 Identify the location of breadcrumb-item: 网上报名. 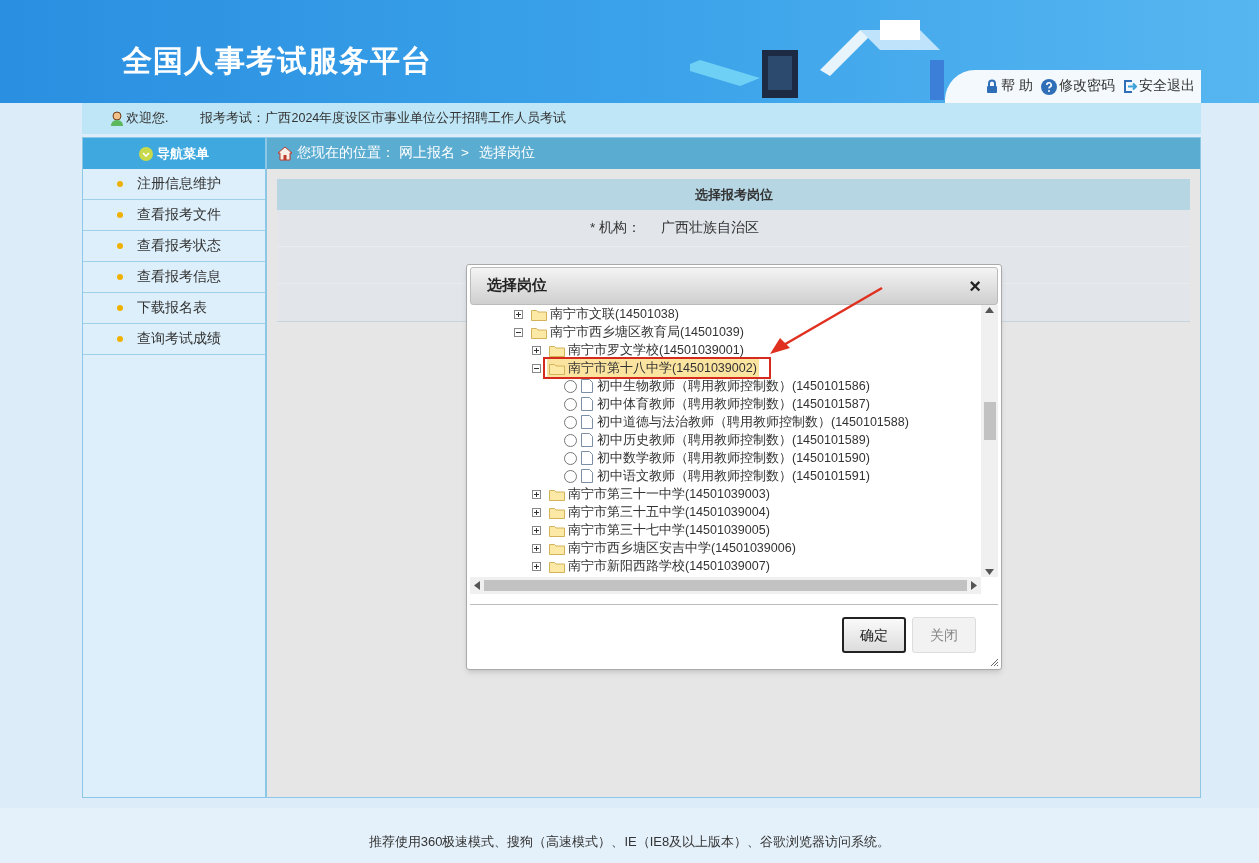
(427, 153).